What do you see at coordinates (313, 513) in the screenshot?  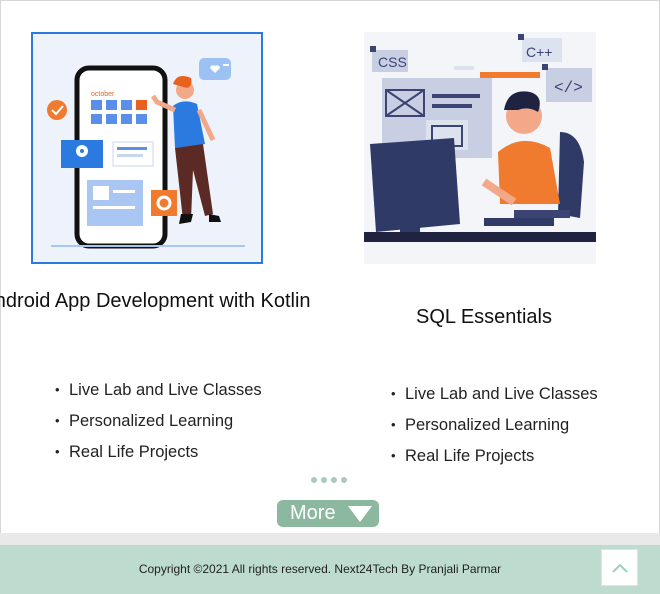 I see `more-button-label: More` at bounding box center [313, 513].